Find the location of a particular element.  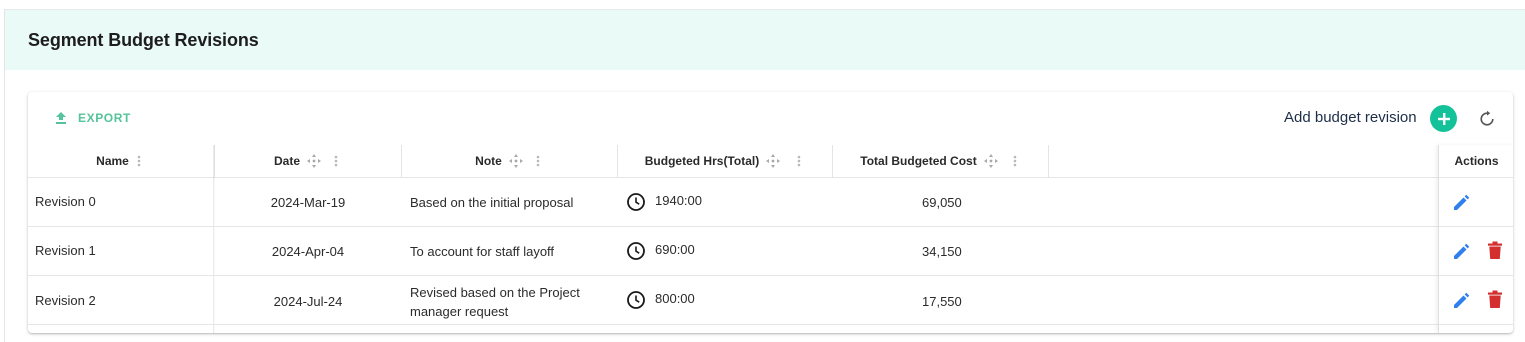

cell-name: Revision 2 is located at coordinates (65, 300).